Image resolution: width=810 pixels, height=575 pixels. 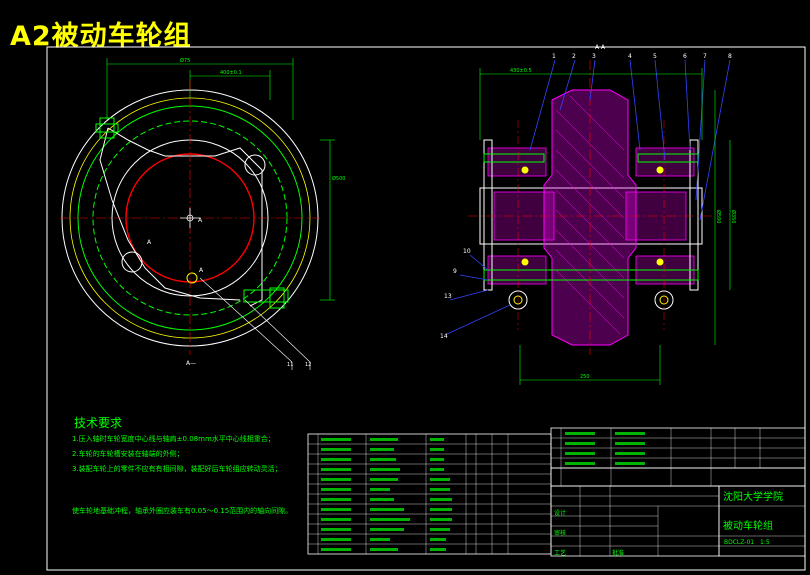 I want to click on checked-label: 审核, so click(x=560, y=533).